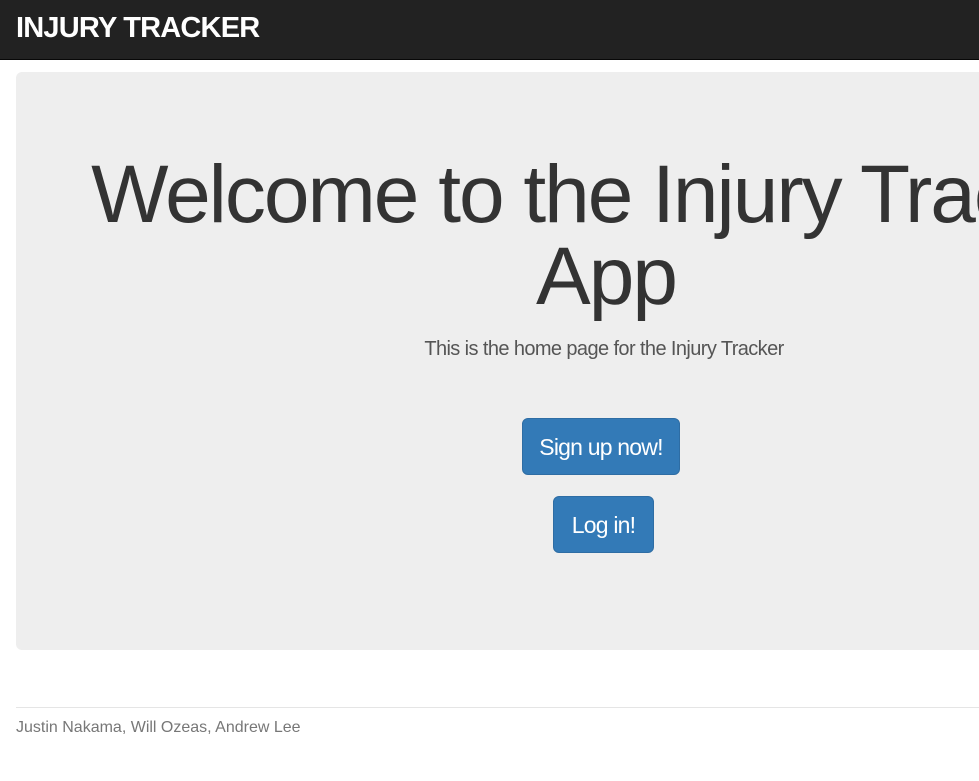 The width and height of the screenshot is (979, 781). I want to click on hero-title-line-2: App, so click(607, 276).